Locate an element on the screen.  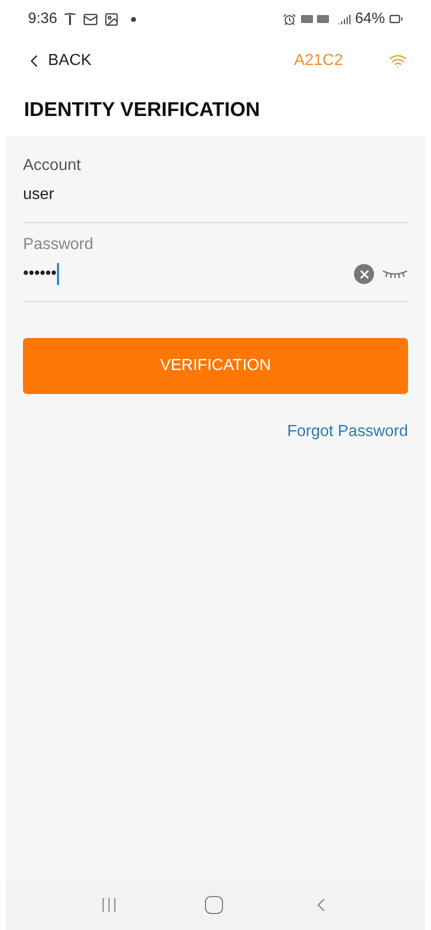
device-name: A21C2 is located at coordinates (318, 61).